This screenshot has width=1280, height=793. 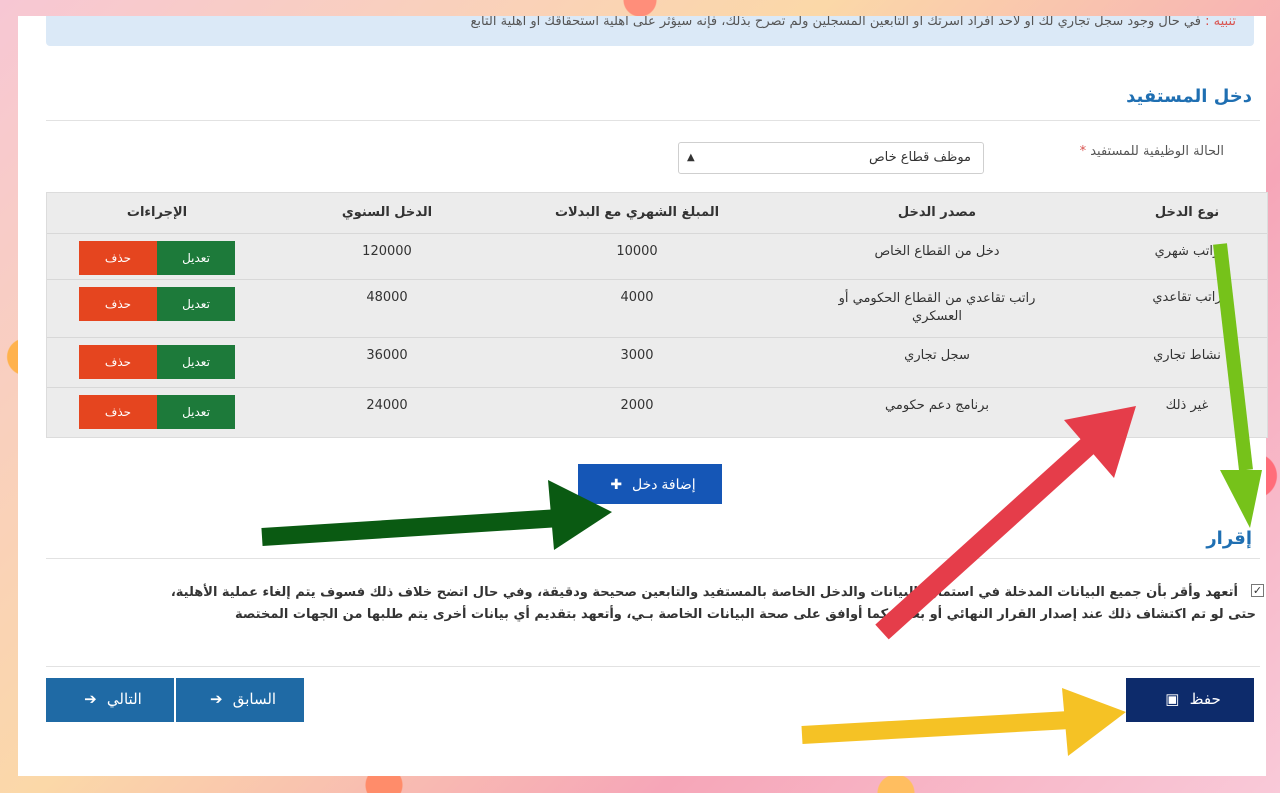 What do you see at coordinates (664, 484) in the screenshot?
I see `add-income-label: إضافة دخل` at bounding box center [664, 484].